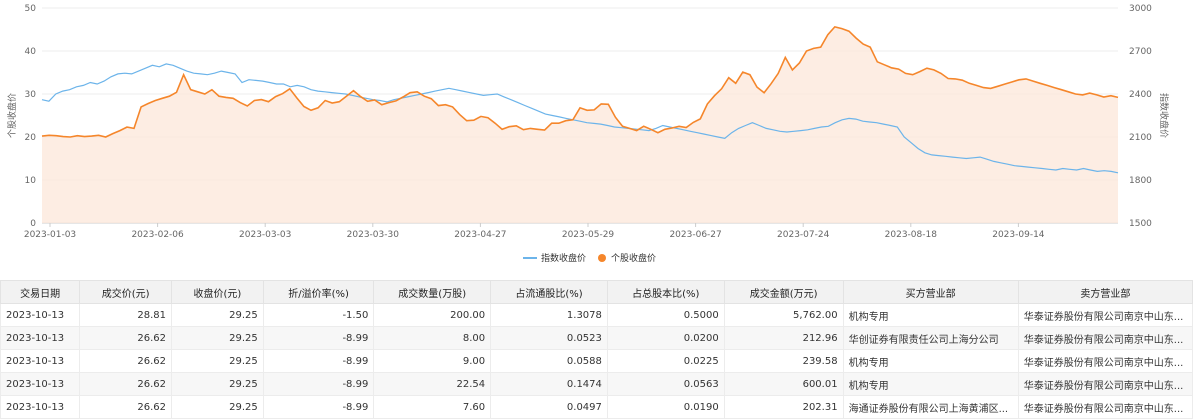  What do you see at coordinates (803, 235) in the screenshot?
I see `x-tick-label: 2023-07-24` at bounding box center [803, 235].